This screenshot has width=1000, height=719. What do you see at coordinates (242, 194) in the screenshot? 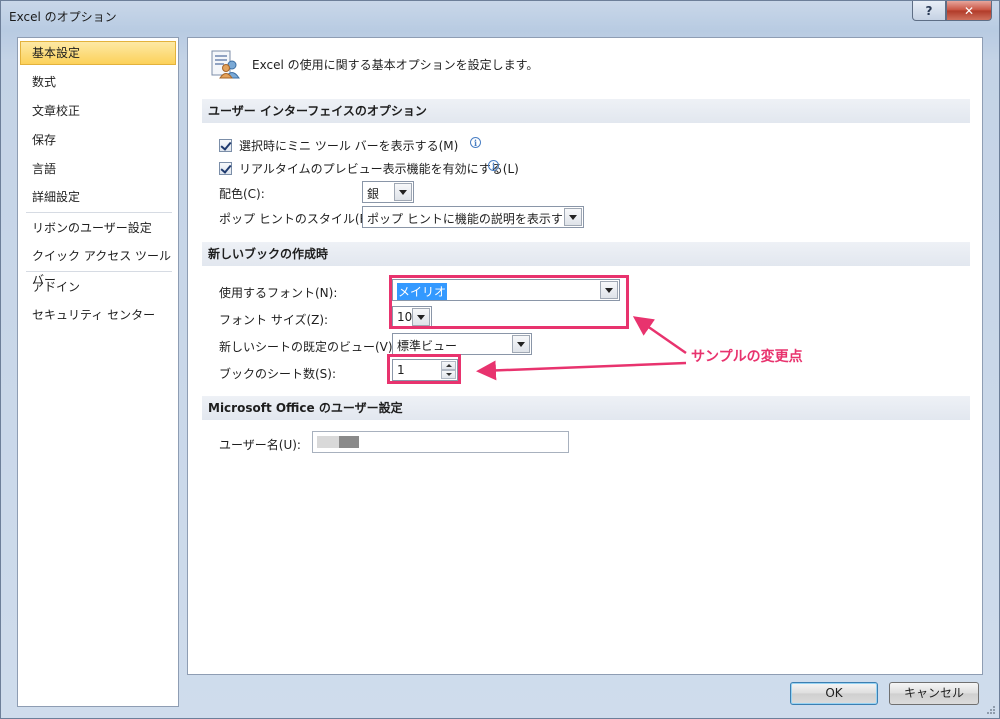
I see `color-scheme-label: 配色(C):` at bounding box center [242, 194].